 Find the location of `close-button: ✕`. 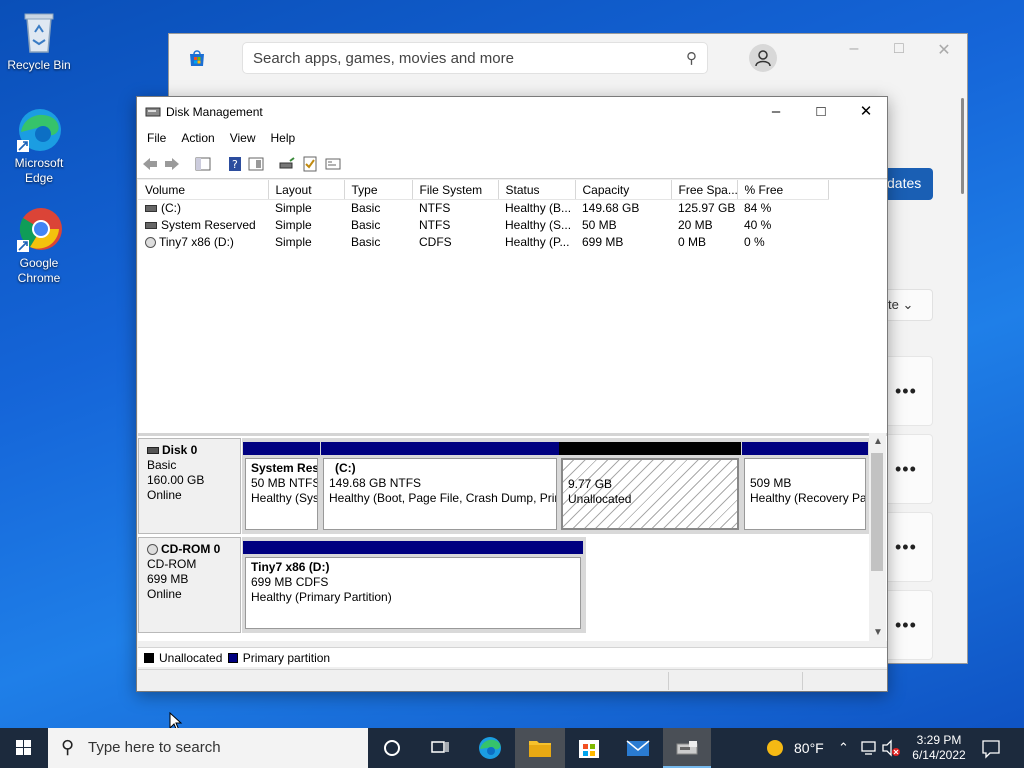

close-button: ✕ is located at coordinates (866, 112).